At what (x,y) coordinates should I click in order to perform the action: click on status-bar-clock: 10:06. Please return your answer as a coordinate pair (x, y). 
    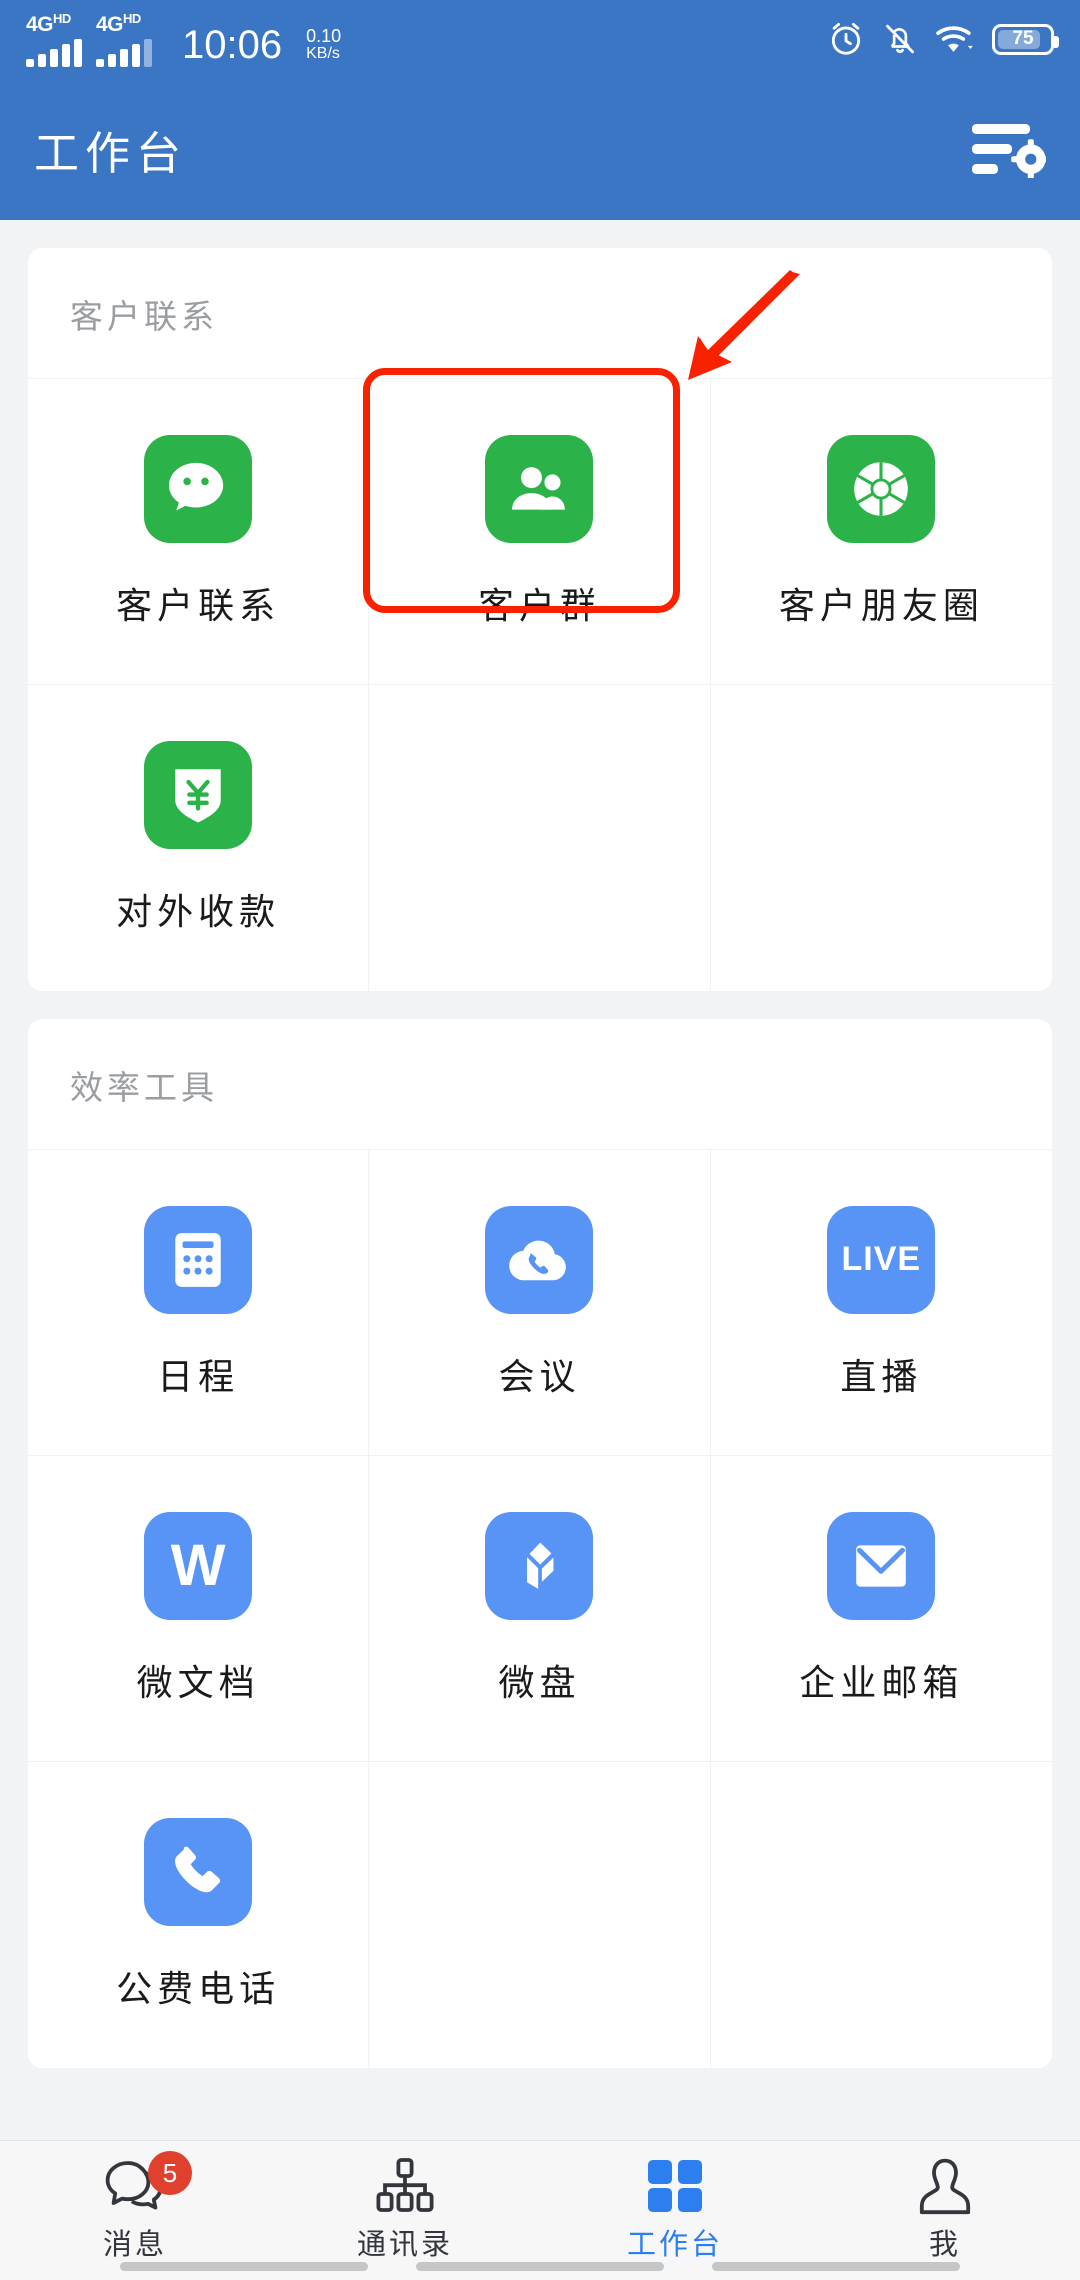
    Looking at the image, I should click on (232, 44).